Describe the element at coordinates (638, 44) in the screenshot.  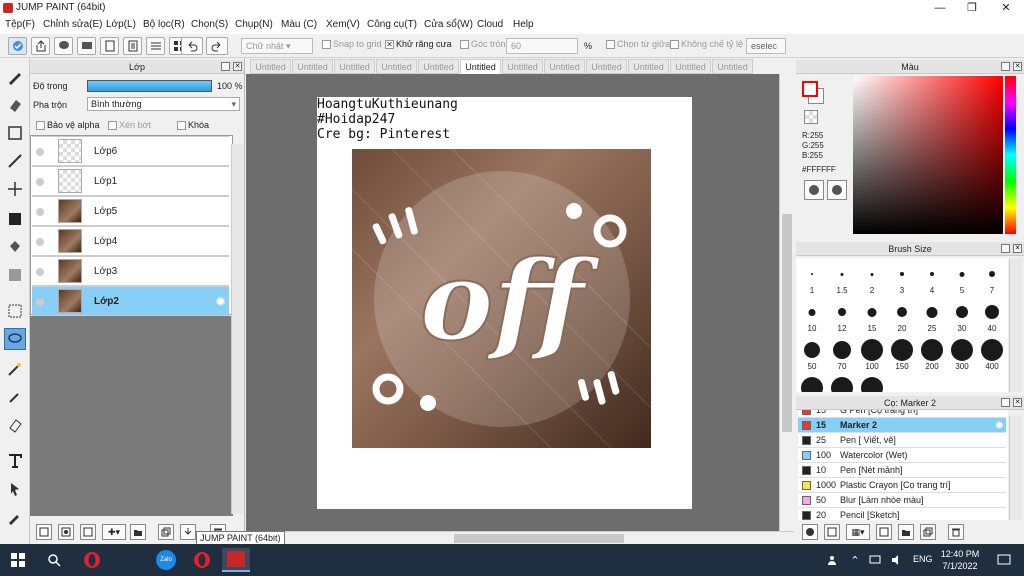
I see `from-center-checkbox: Chọn từ giữa` at that location.